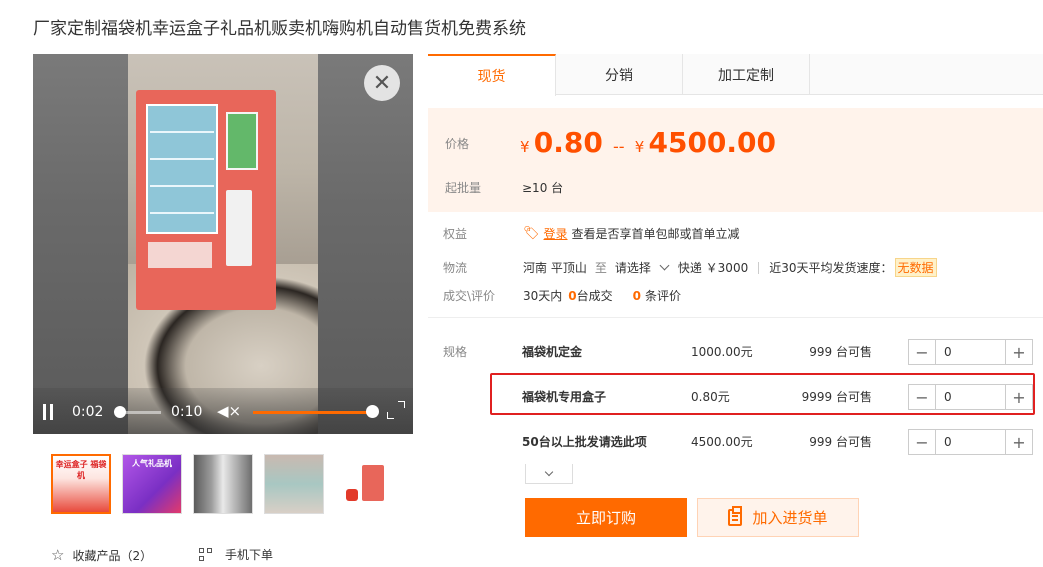 Image resolution: width=1043 pixels, height=567 pixels. Describe the element at coordinates (594, 296) in the screenshot. I see `sold-suffix: 台成交` at that location.